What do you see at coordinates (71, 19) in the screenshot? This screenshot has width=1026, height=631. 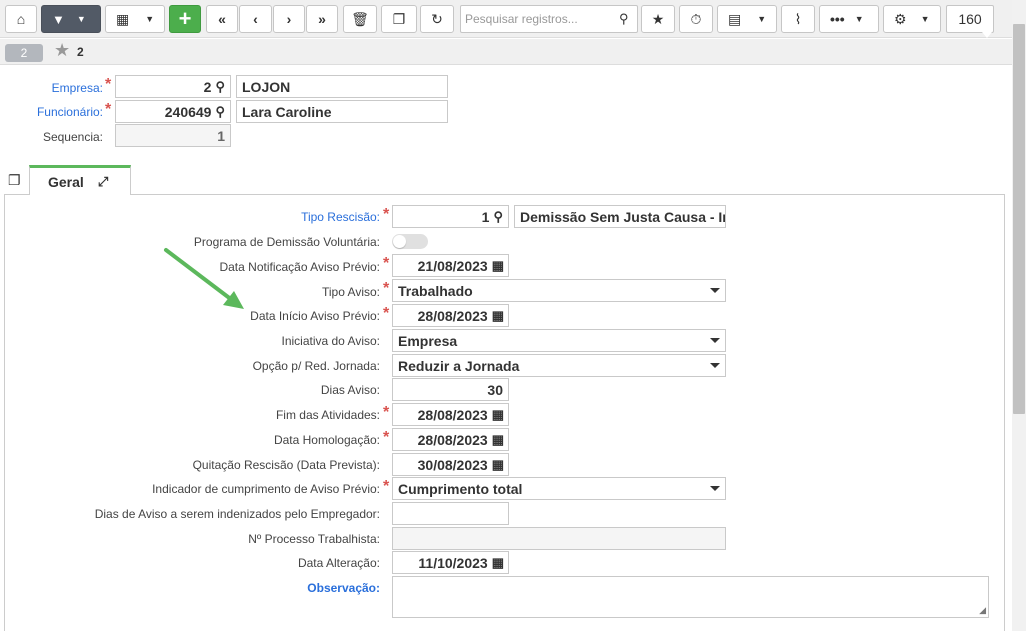 I see `filter-button: ▼ ▼` at bounding box center [71, 19].